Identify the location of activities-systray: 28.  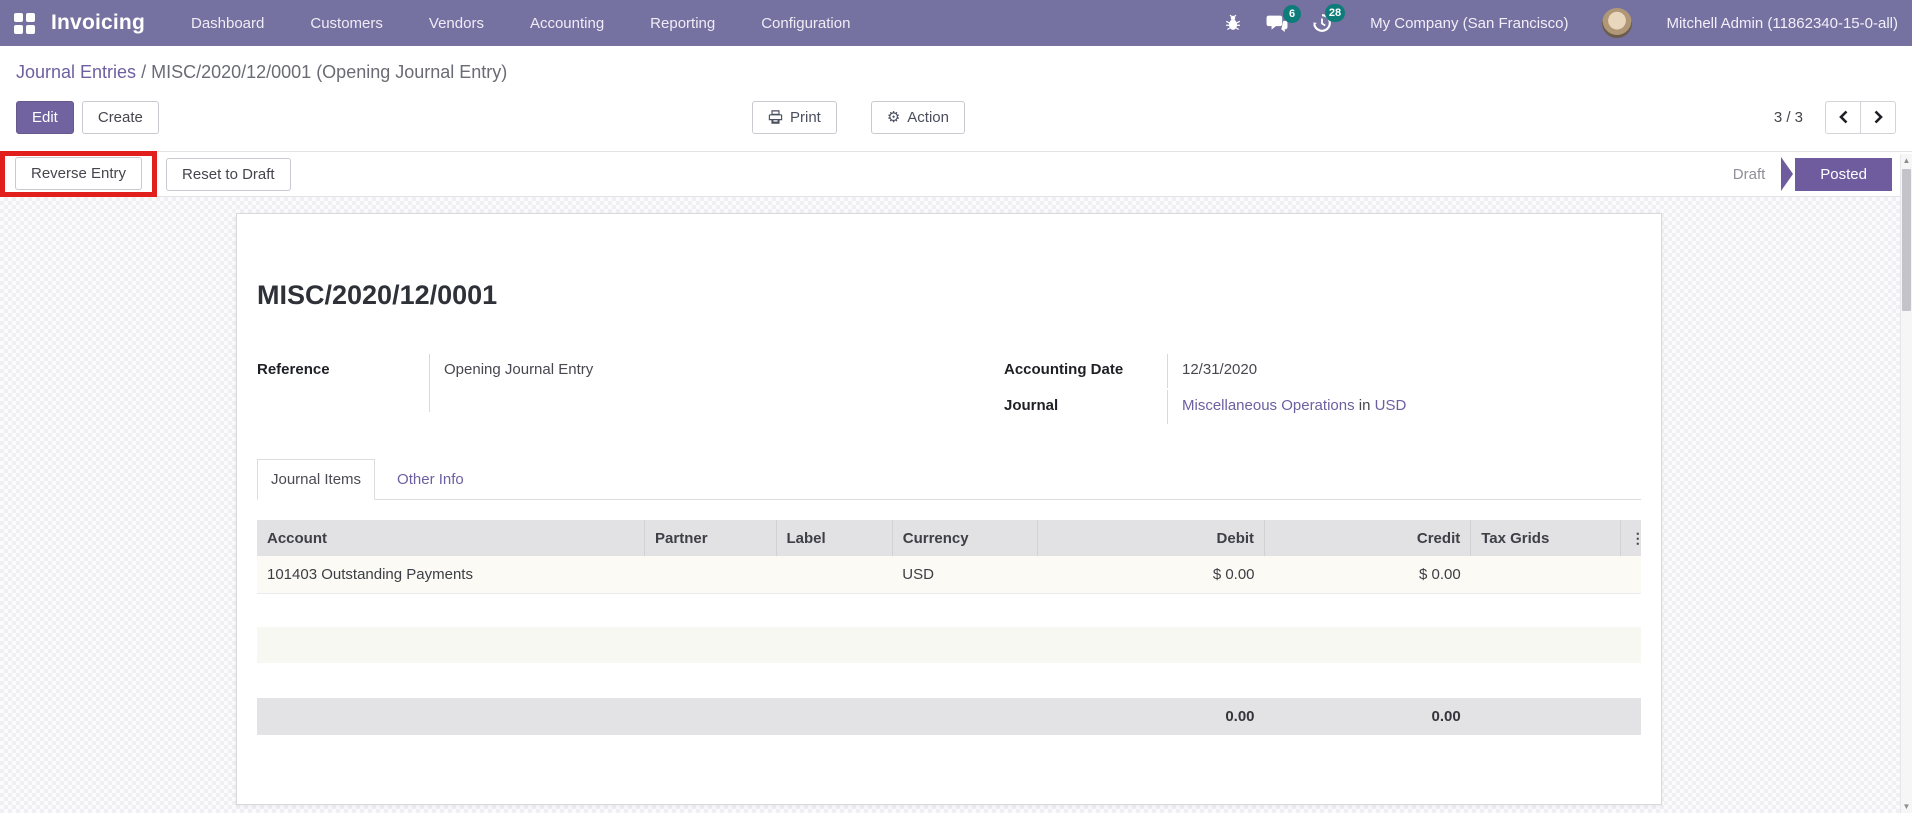
(1329, 18).